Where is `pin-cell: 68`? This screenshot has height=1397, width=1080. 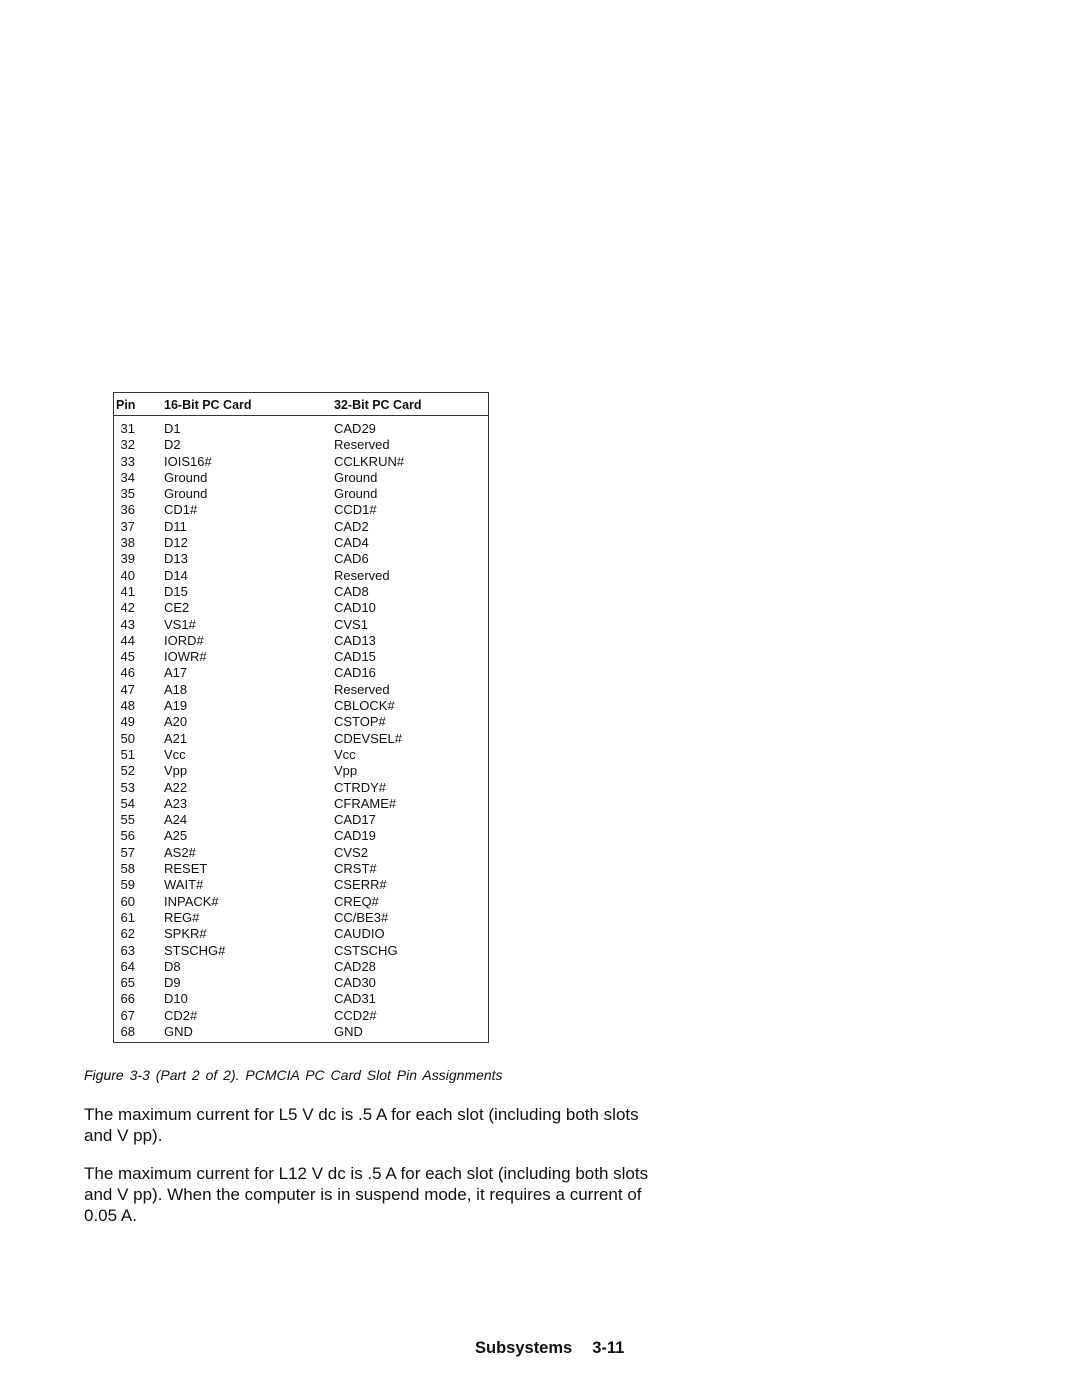 pin-cell: 68 is located at coordinates (127, 1031).